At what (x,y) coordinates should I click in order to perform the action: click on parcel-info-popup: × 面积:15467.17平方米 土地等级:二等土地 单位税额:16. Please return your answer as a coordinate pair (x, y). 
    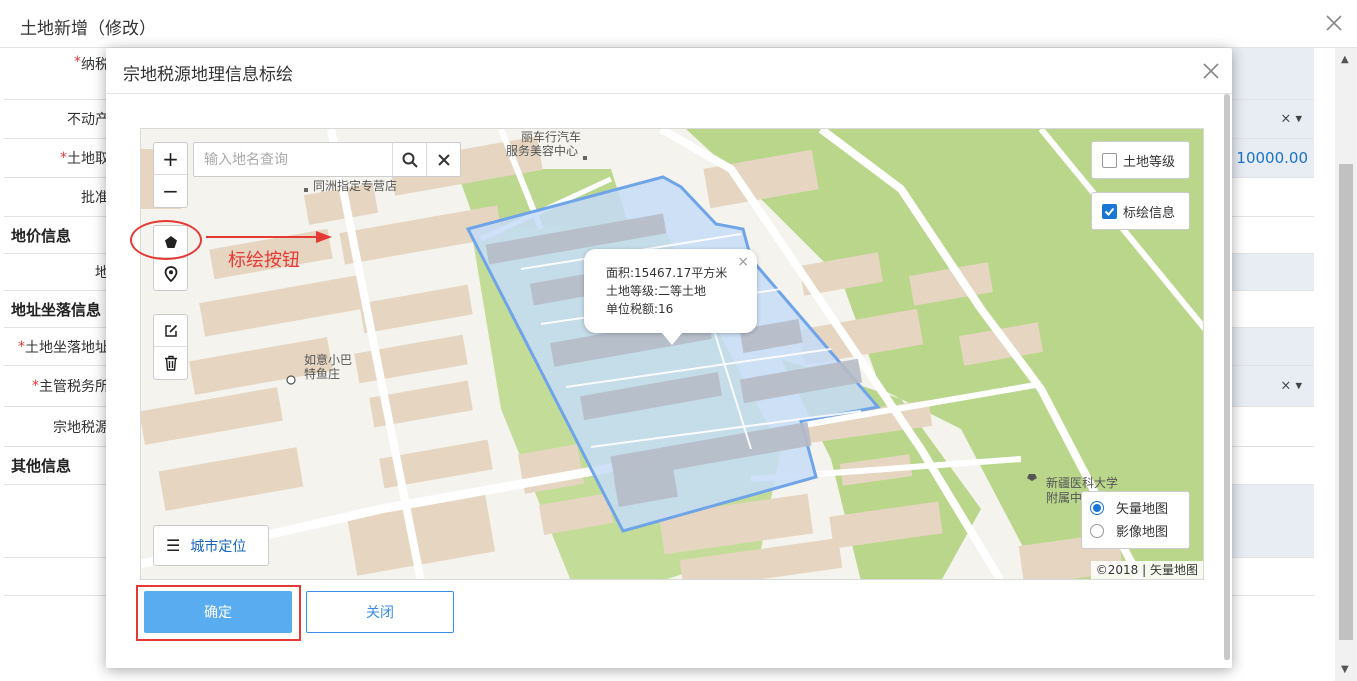
    Looking at the image, I should click on (670, 297).